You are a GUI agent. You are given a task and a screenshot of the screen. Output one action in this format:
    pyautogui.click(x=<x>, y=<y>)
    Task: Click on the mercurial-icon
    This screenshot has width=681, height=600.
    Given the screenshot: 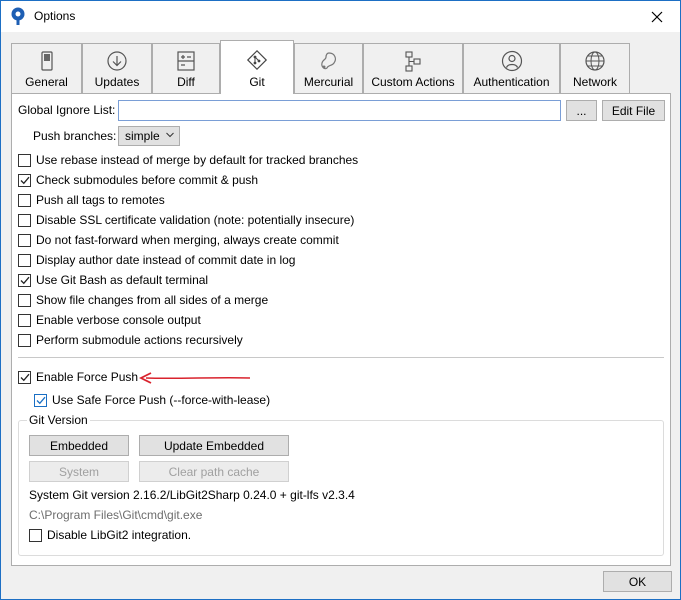 What is the action you would take?
    pyautogui.click(x=328, y=61)
    